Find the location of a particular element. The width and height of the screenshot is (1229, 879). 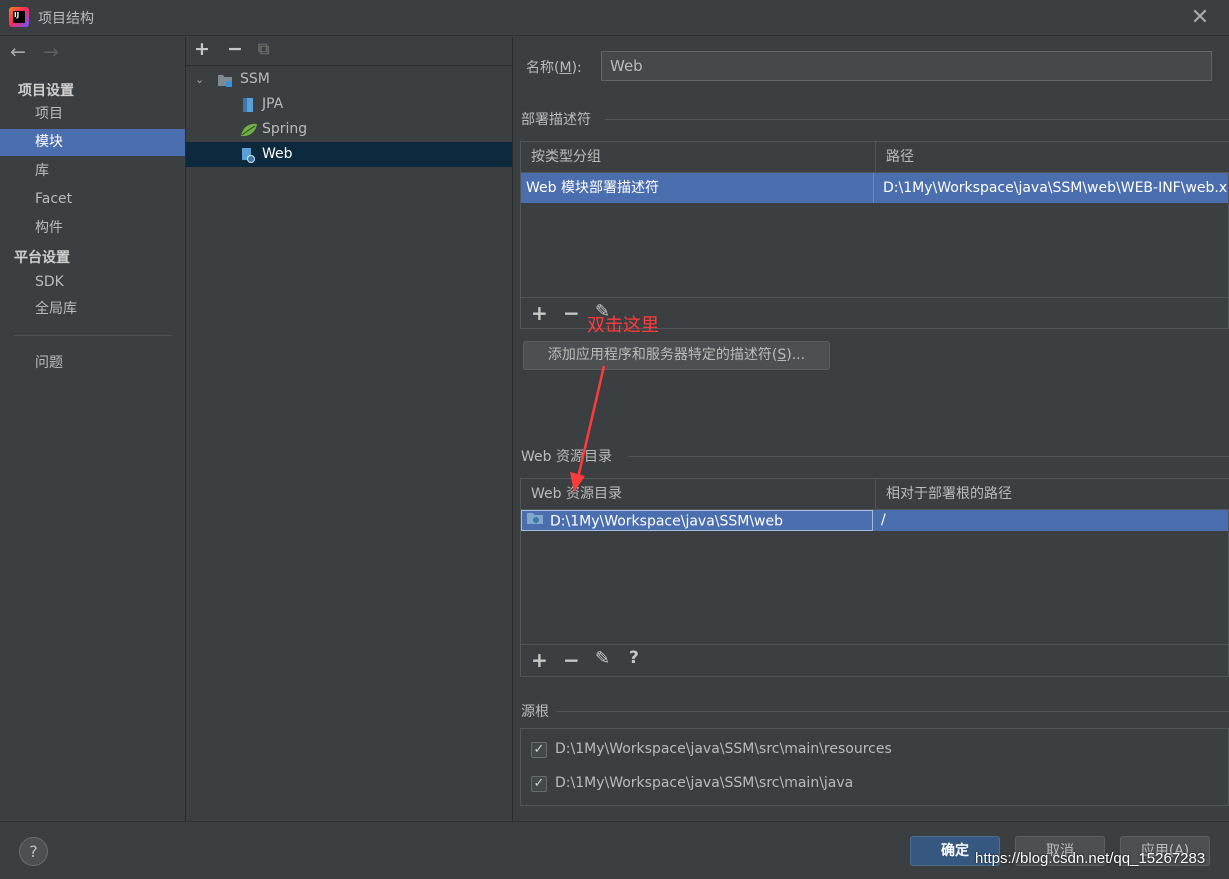

web-resource-dir-cell: D:\1My\Workspace\java\SSM\web is located at coordinates (697, 520).